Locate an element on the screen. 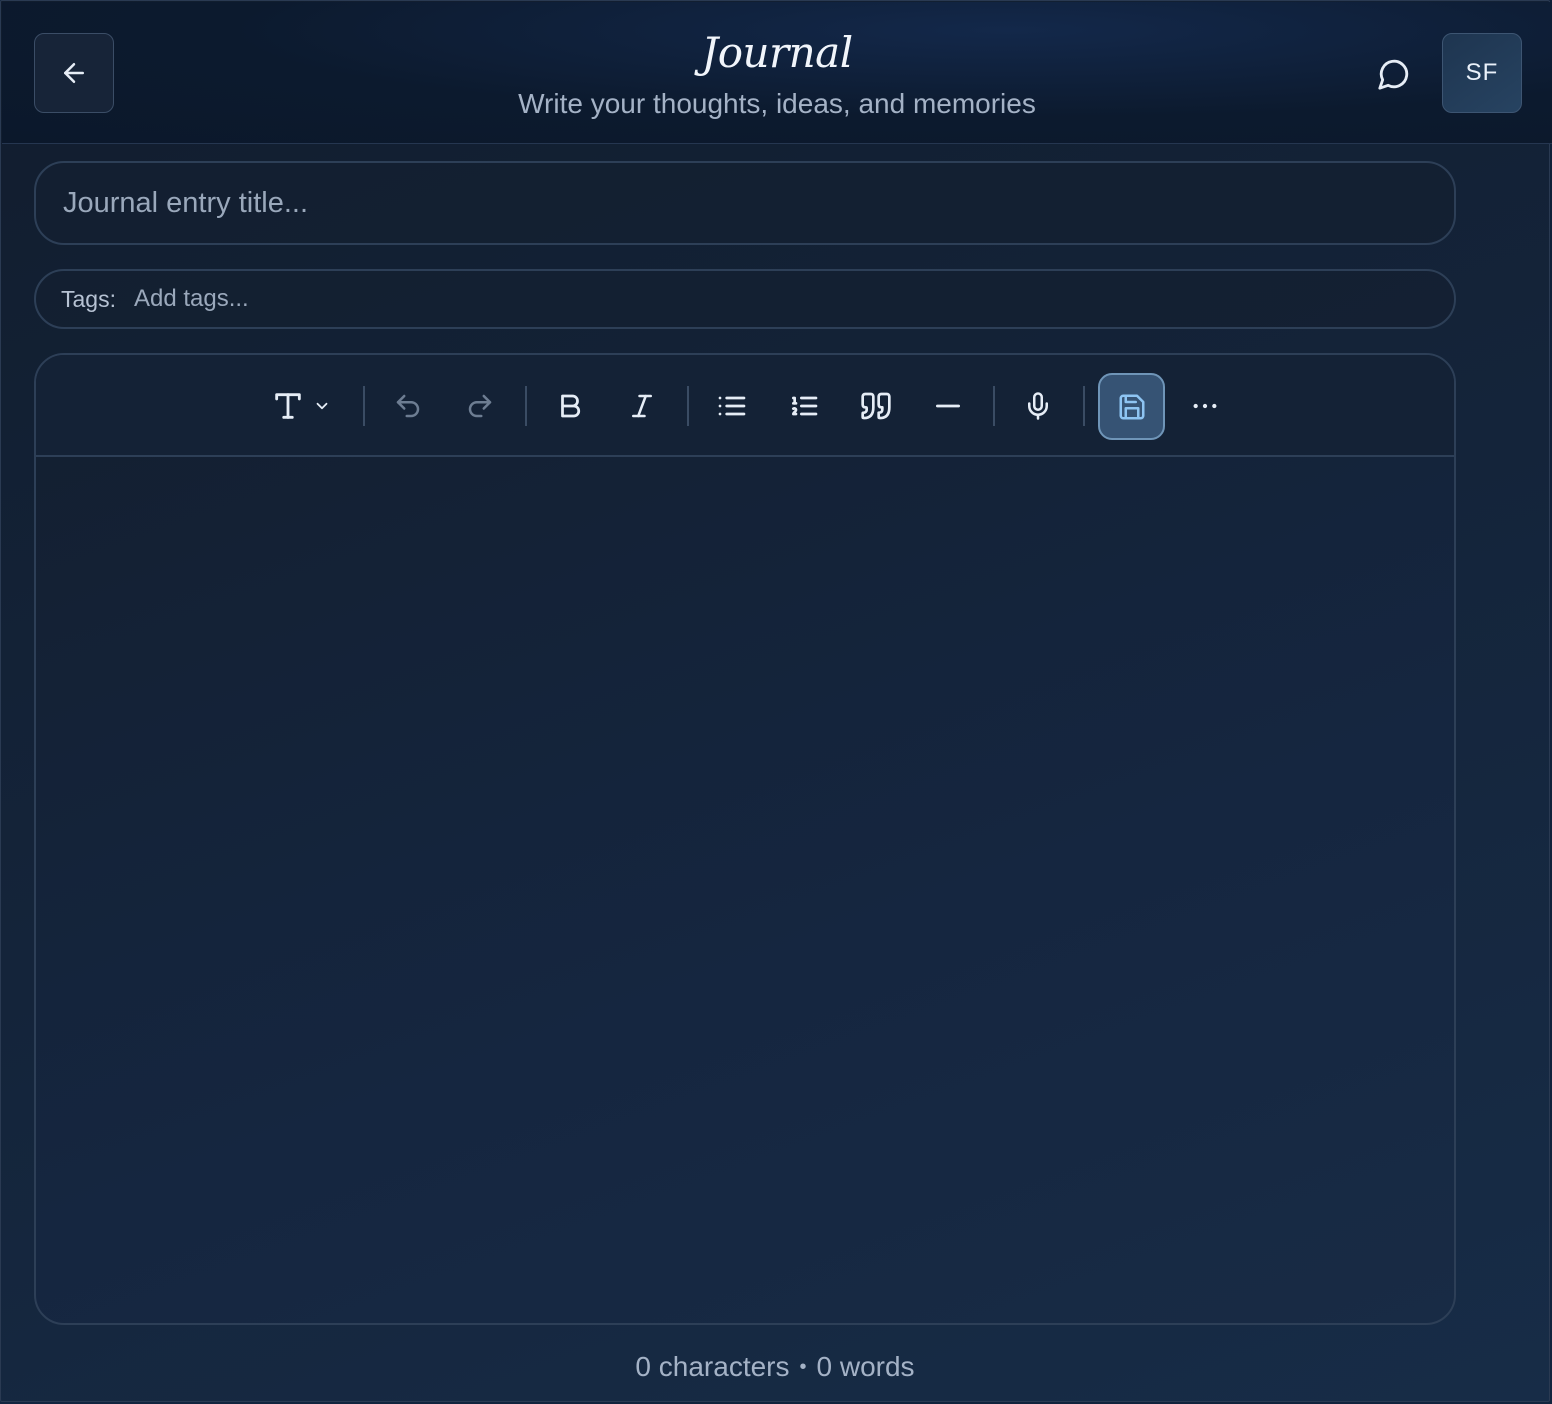  quote-button is located at coordinates (876, 406).